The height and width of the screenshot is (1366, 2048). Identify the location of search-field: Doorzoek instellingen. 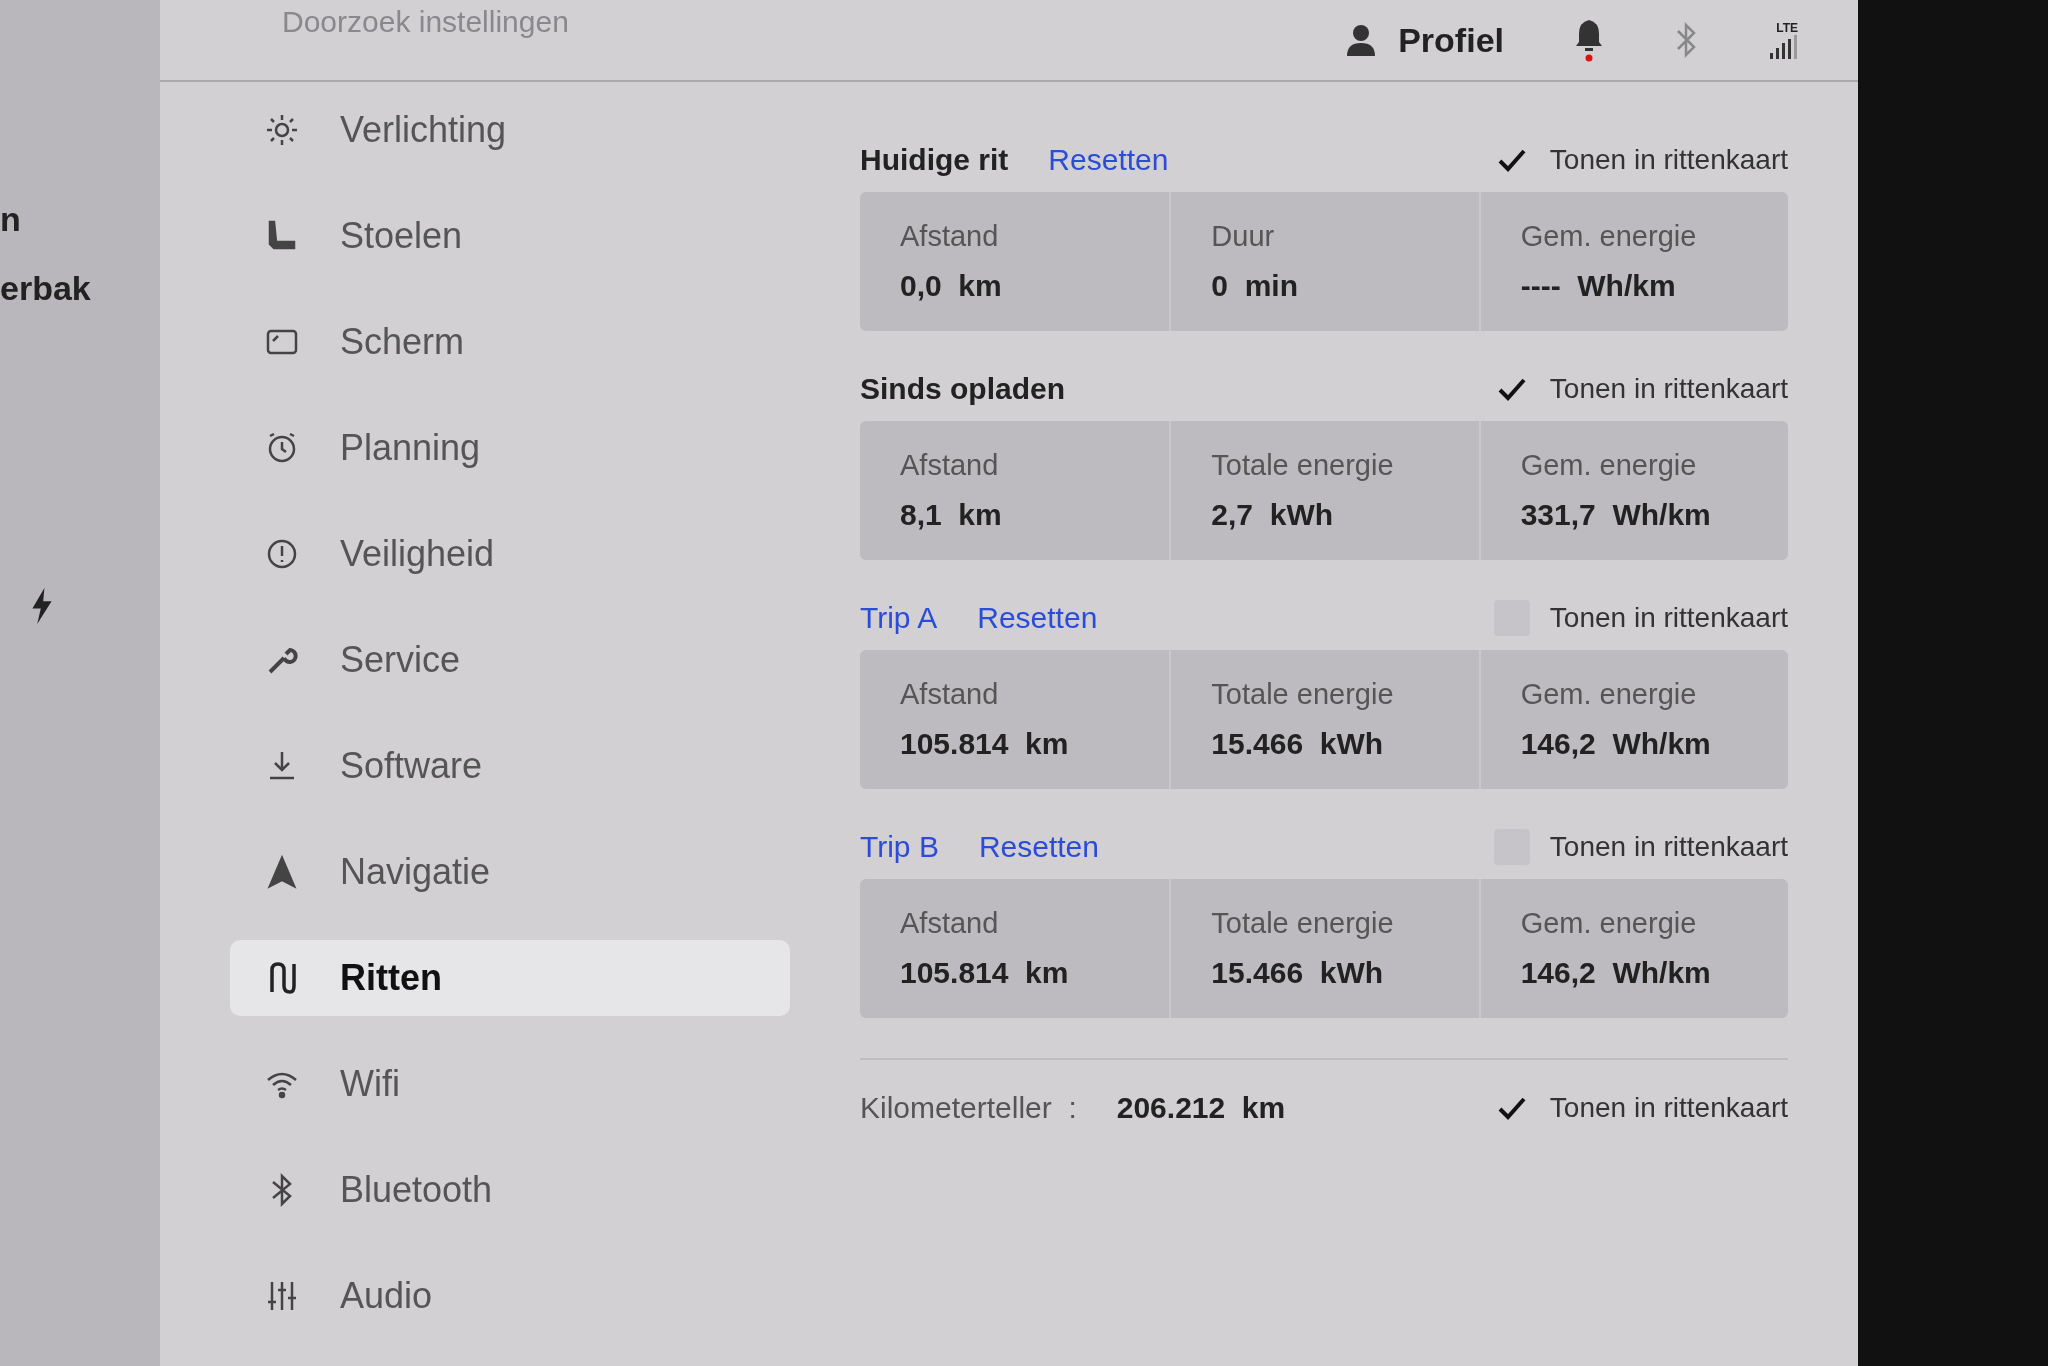
(492, 20).